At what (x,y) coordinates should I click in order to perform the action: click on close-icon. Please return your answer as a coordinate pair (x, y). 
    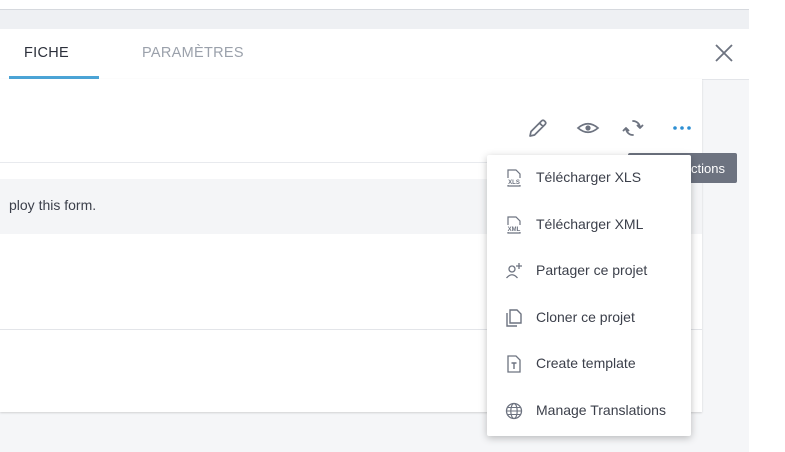
    Looking at the image, I should click on (724, 53).